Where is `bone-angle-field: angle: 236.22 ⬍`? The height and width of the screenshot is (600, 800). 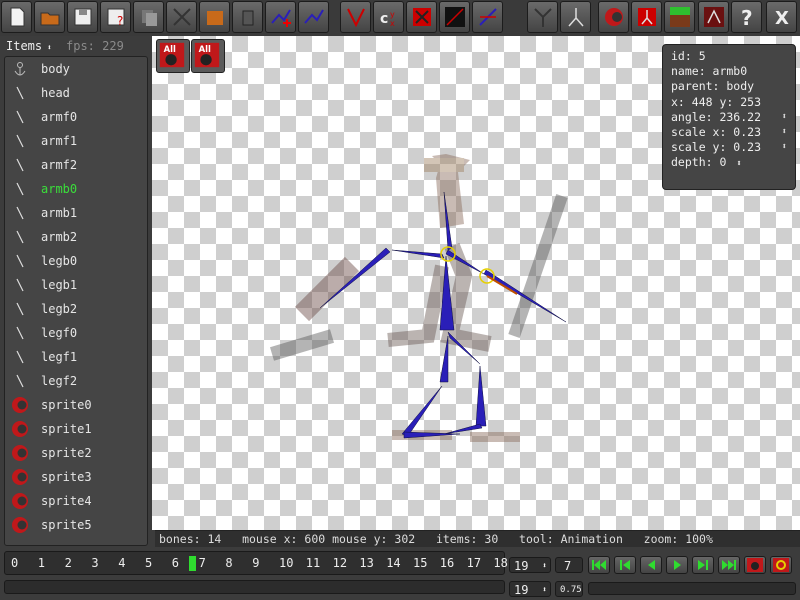
bone-angle-field: angle: 236.22 ⬍ is located at coordinates (729, 117).